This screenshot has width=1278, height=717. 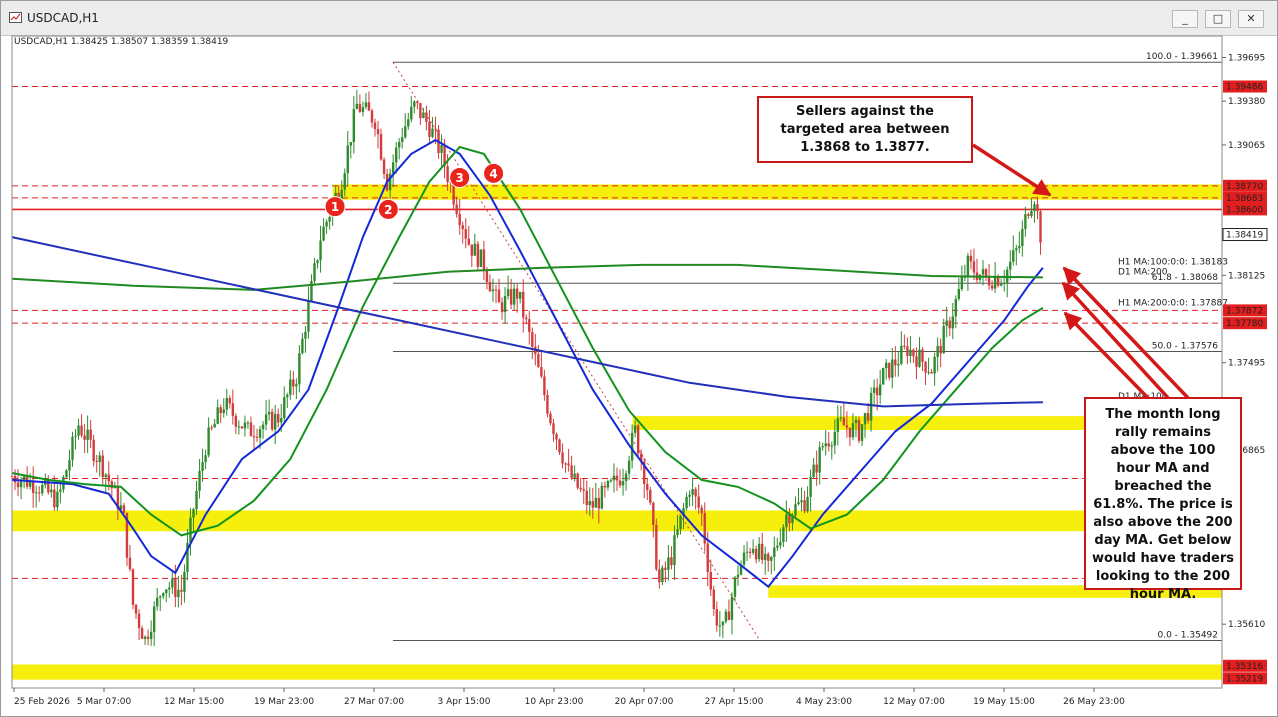 What do you see at coordinates (1246, 59) in the screenshot?
I see `y-tick-label: 1.39695` at bounding box center [1246, 59].